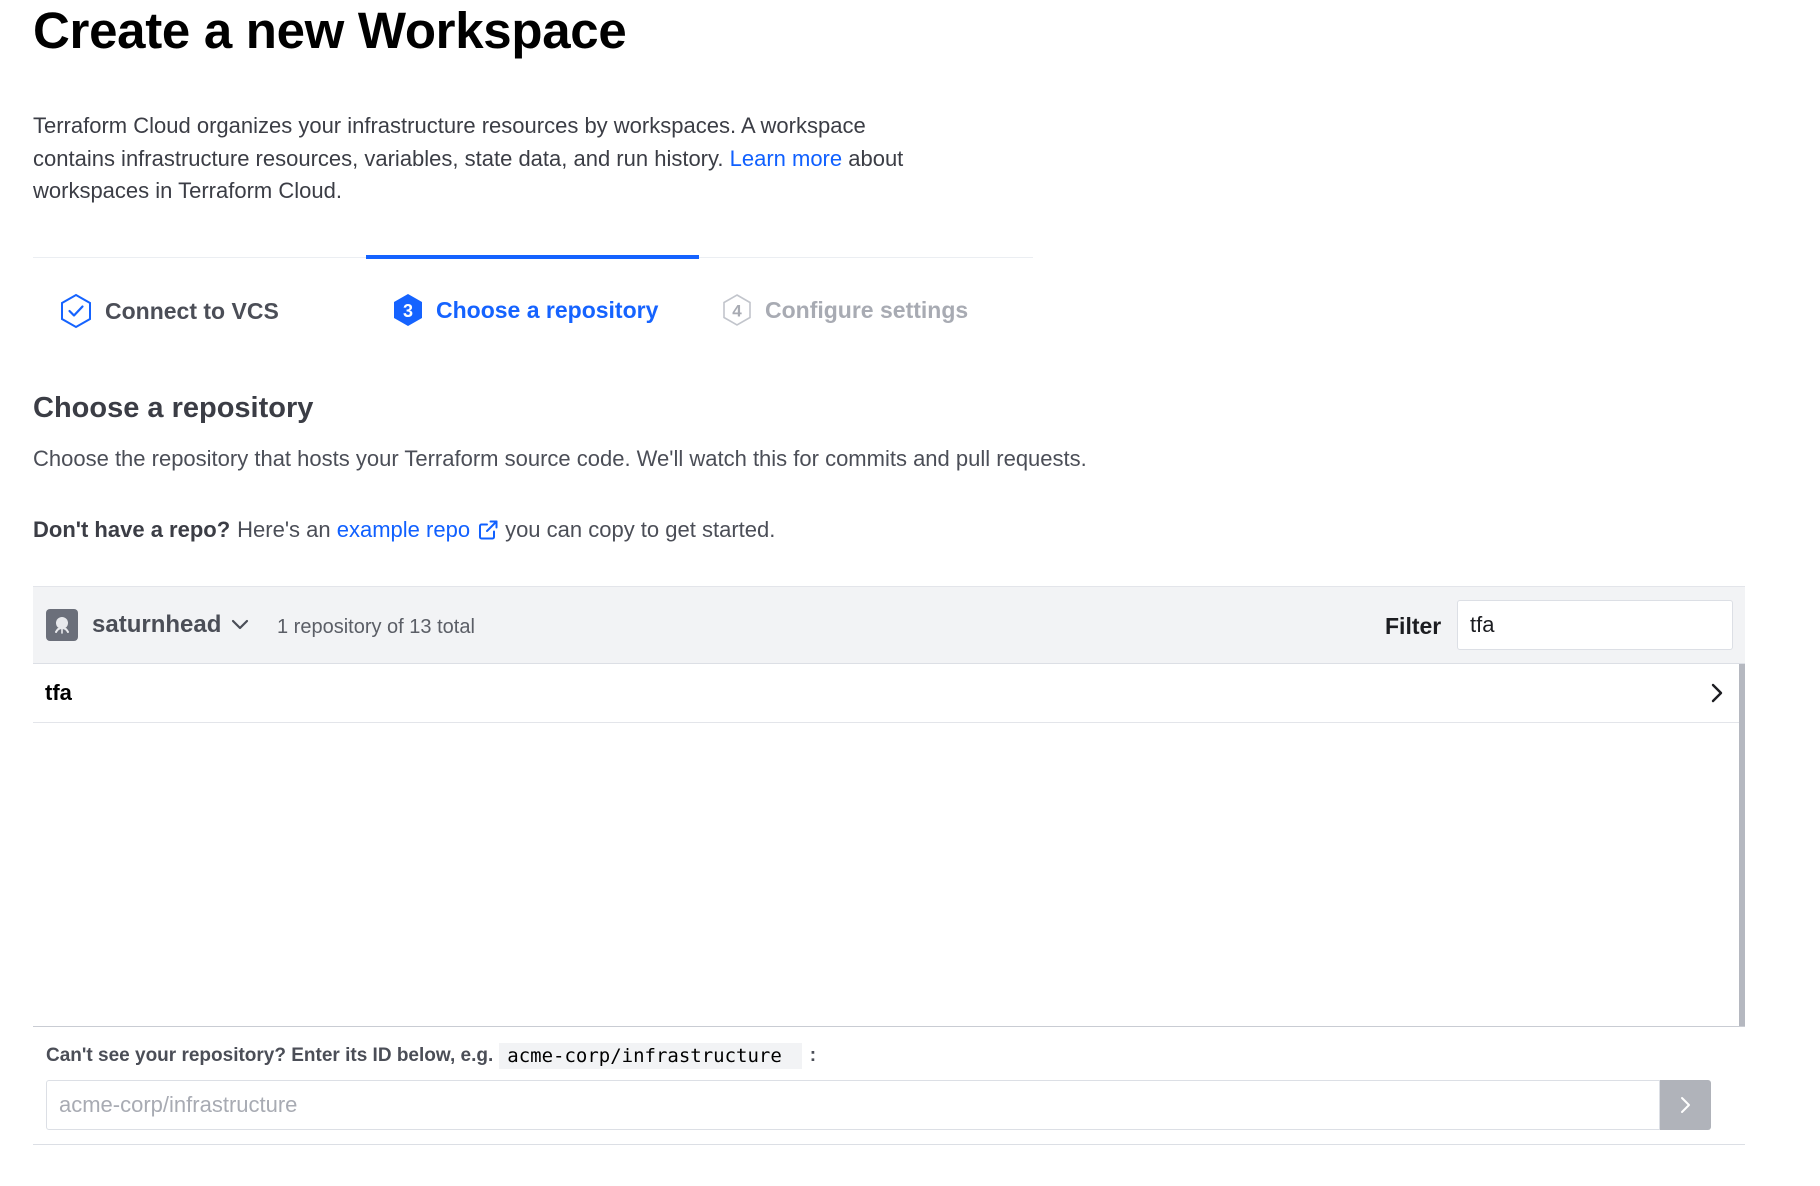 This screenshot has width=1820, height=1186. What do you see at coordinates (330, 30) in the screenshot?
I see `page-title: Create a new Workspace` at bounding box center [330, 30].